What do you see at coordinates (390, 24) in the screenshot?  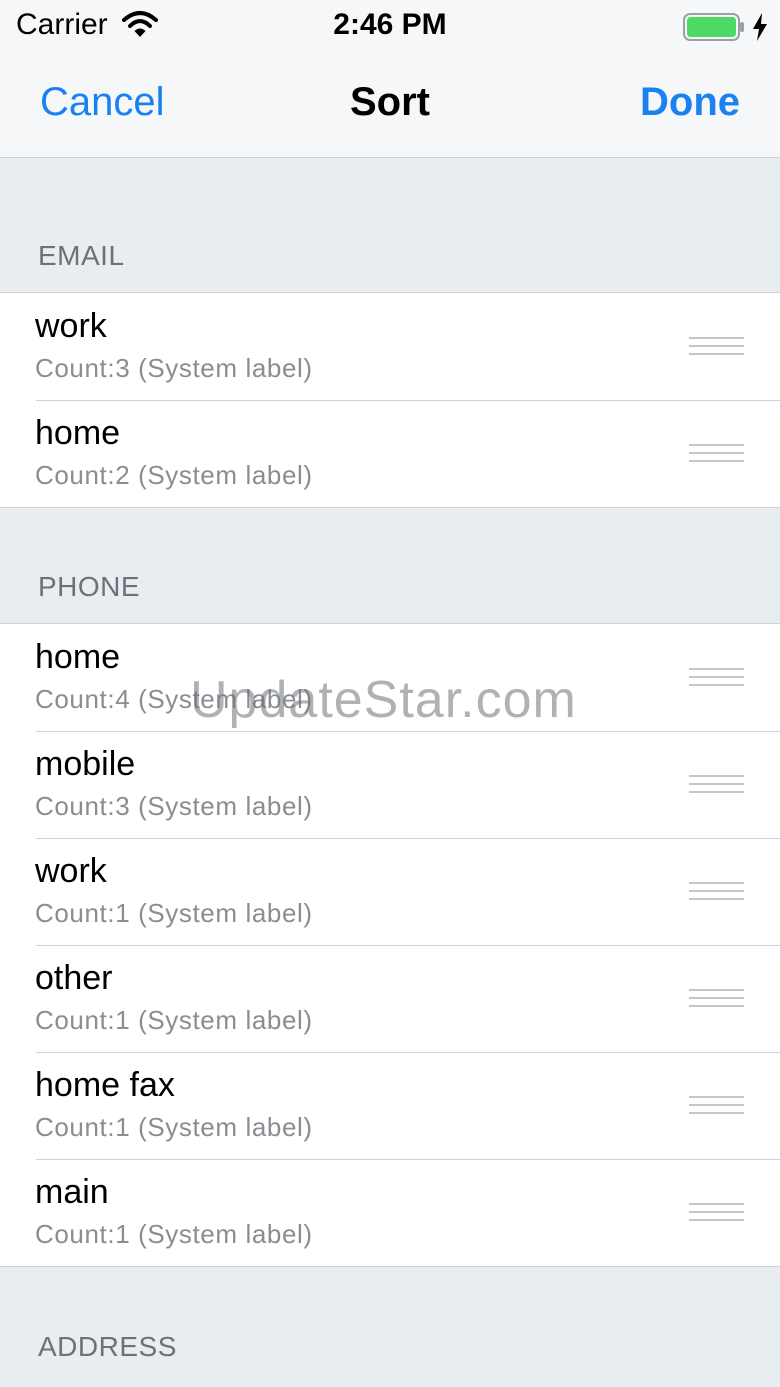 I see `status-time: 2:46 PM` at bounding box center [390, 24].